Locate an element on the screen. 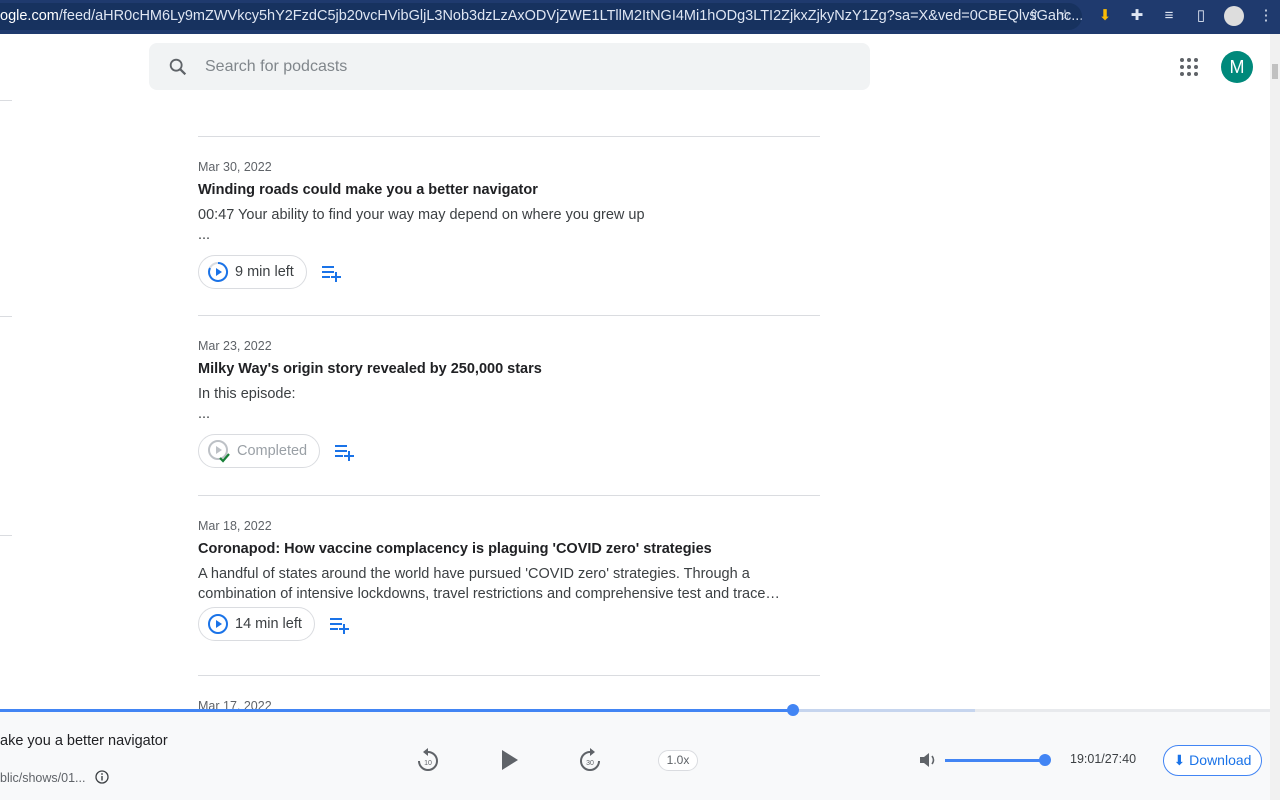 This screenshot has width=1280, height=800. search-input is located at coordinates (505, 66).